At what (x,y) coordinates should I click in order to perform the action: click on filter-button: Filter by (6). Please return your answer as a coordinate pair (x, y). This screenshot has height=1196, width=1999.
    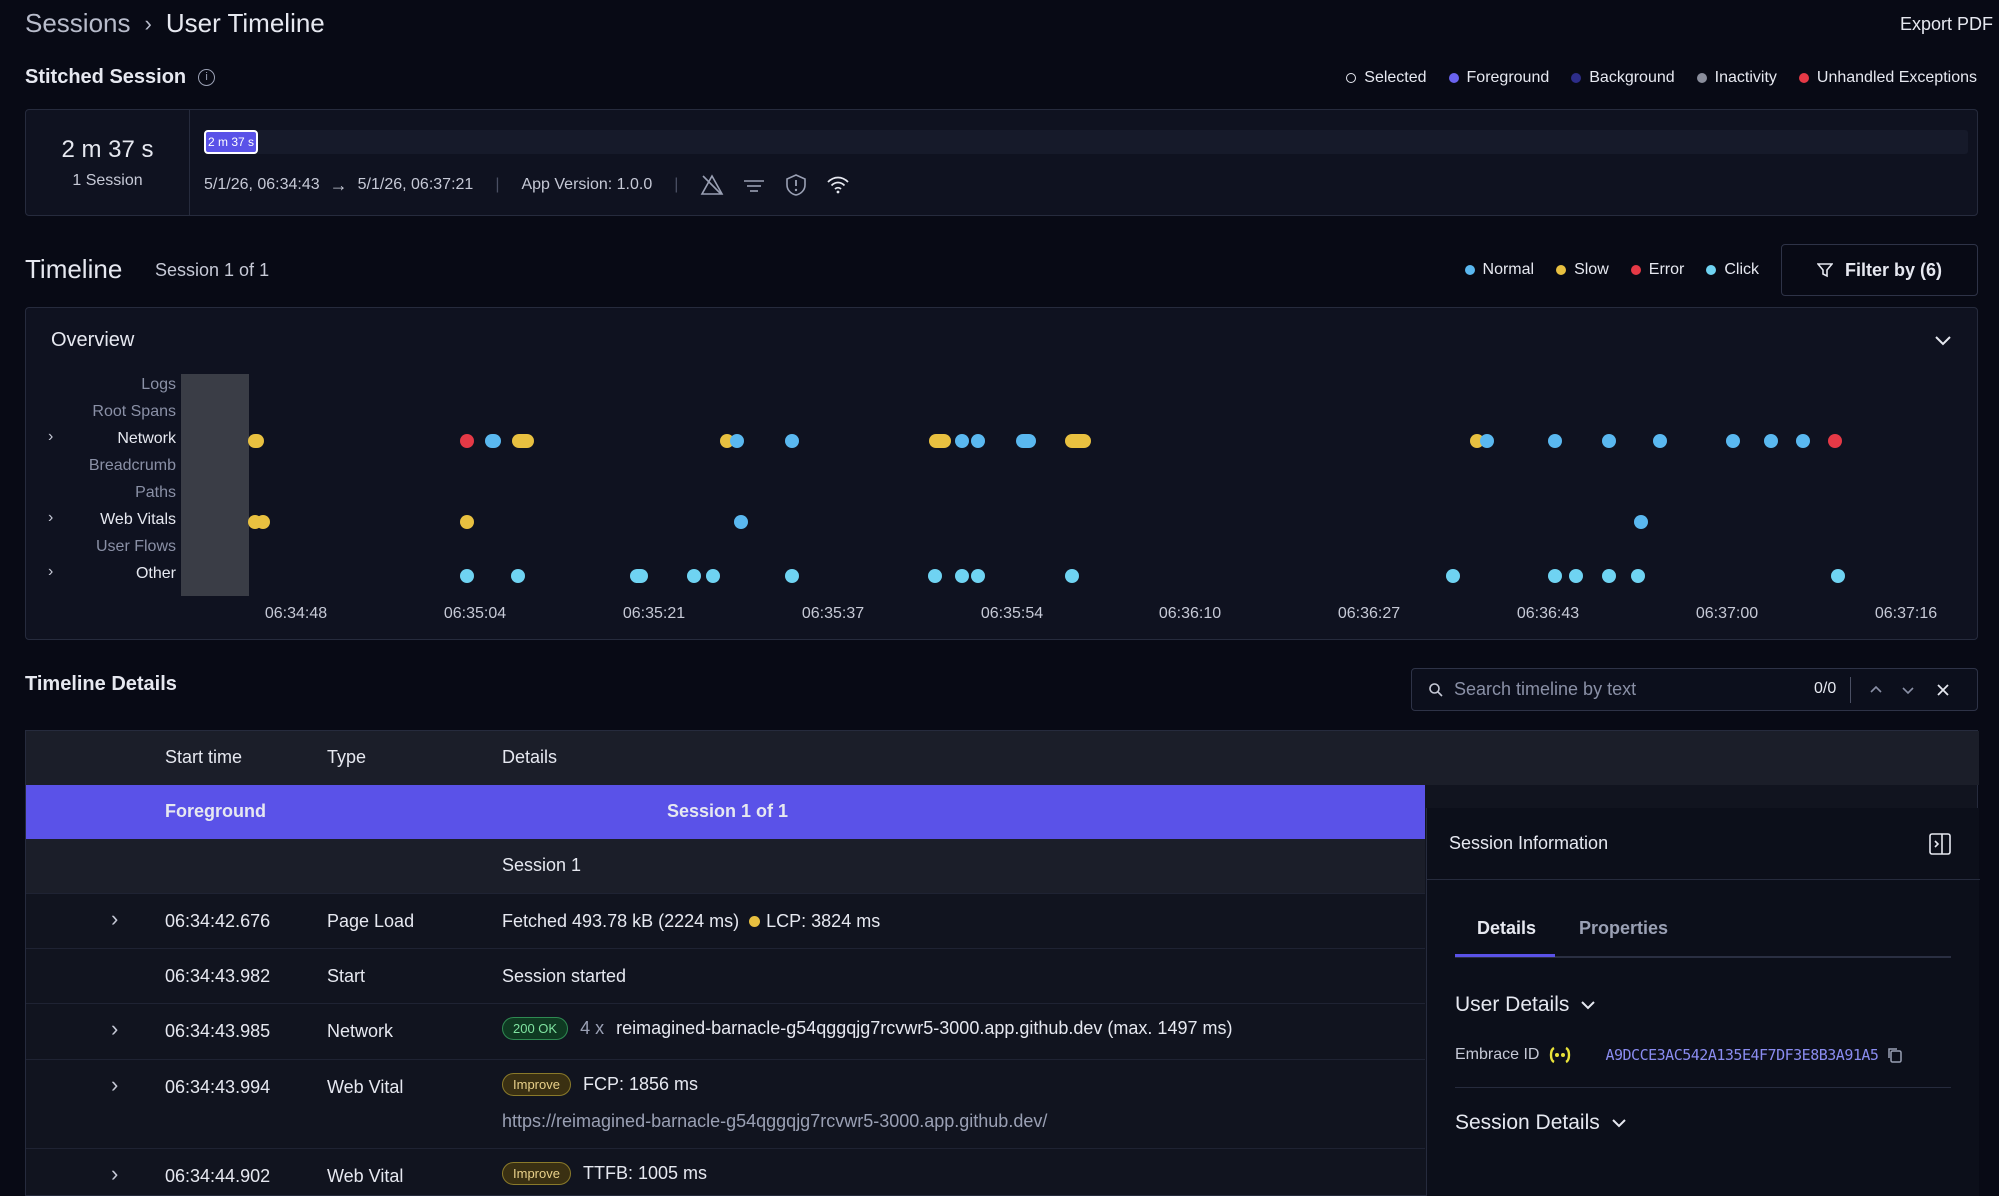
    Looking at the image, I should click on (1879, 270).